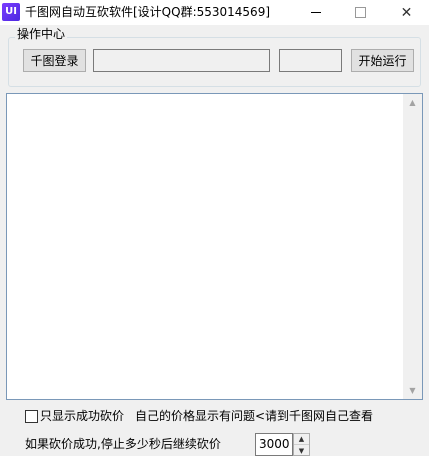 Image resolution: width=429 pixels, height=456 pixels. I want to click on spin-down-icon: ▼, so click(301, 450).